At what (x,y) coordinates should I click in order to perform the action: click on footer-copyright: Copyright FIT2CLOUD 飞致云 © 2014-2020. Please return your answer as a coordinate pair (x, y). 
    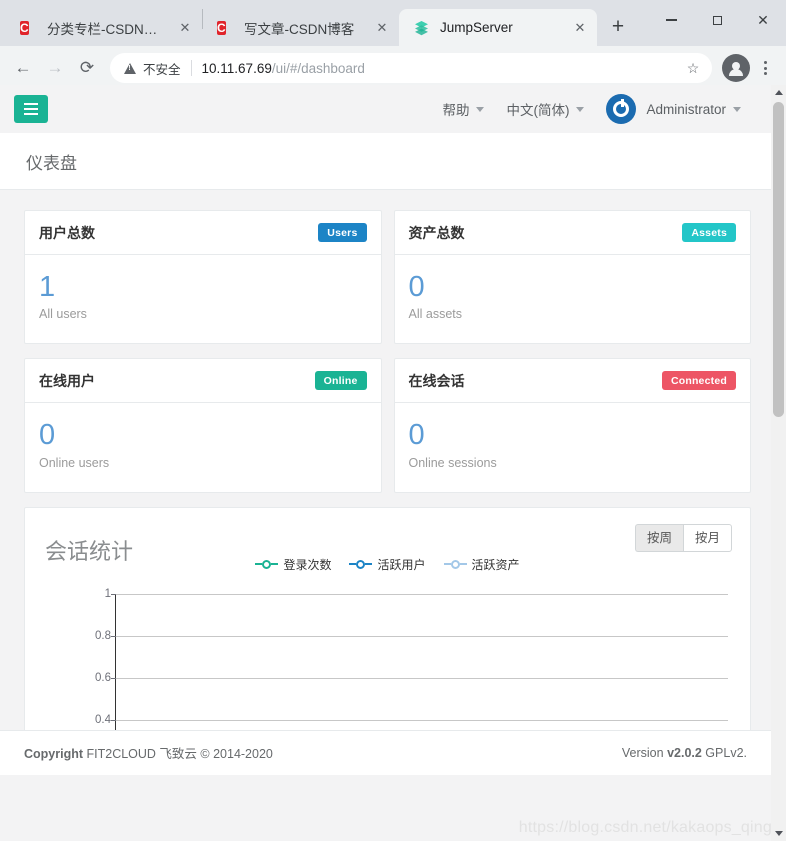
    Looking at the image, I should click on (148, 752).